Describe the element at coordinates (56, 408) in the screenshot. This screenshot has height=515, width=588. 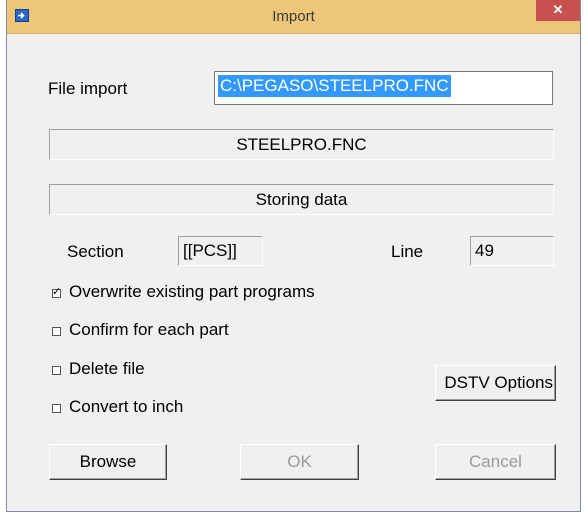
I see `convert-inch-checkbox` at that location.